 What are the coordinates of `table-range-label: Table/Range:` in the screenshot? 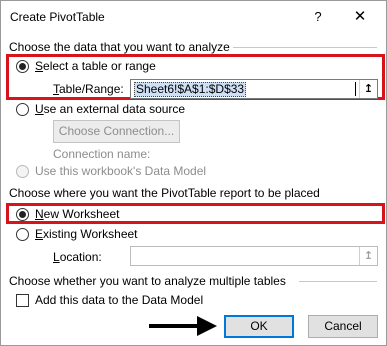 It's located at (88, 89).